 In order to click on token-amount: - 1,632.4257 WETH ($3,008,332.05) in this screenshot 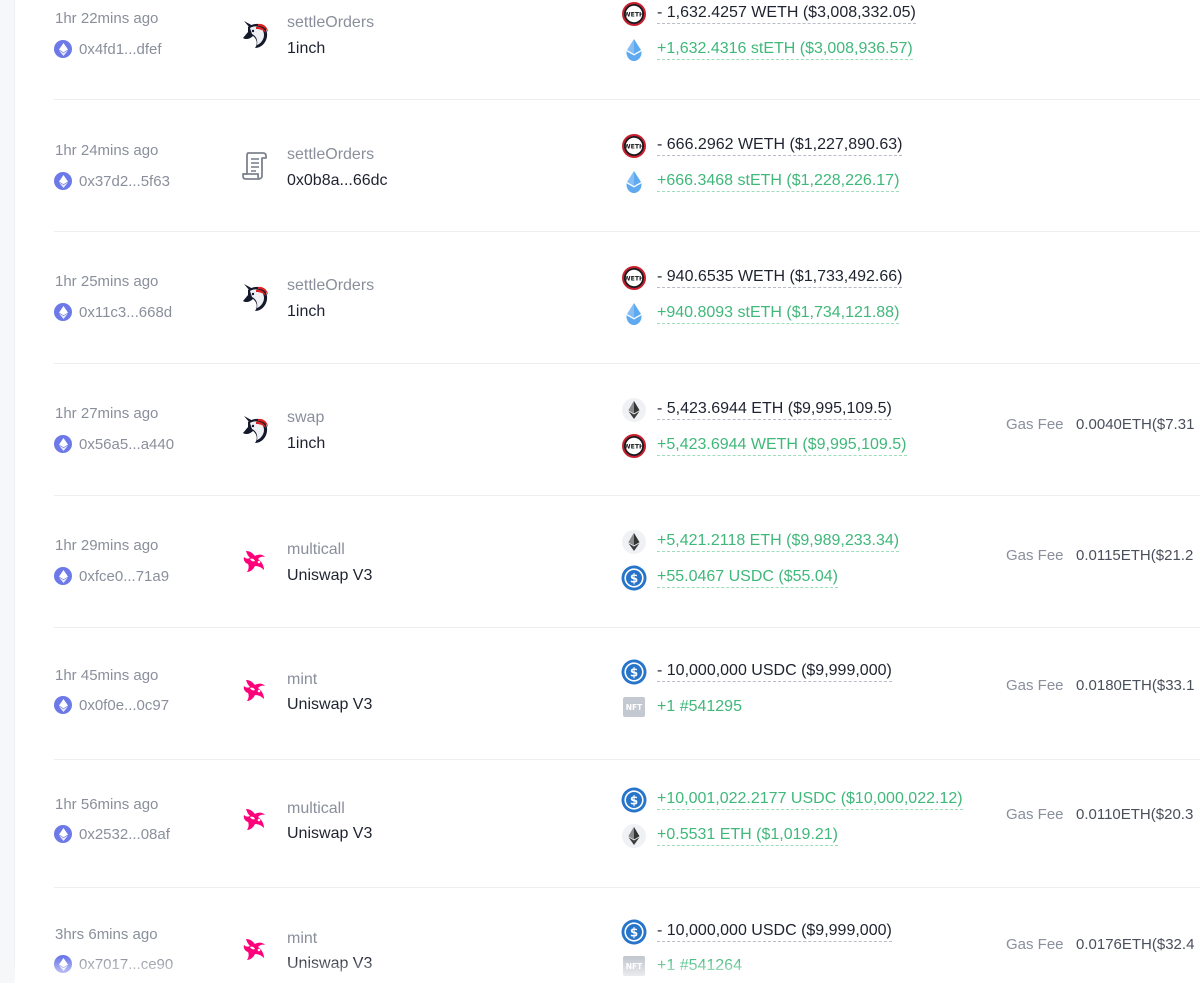, I will do `click(786, 14)`.